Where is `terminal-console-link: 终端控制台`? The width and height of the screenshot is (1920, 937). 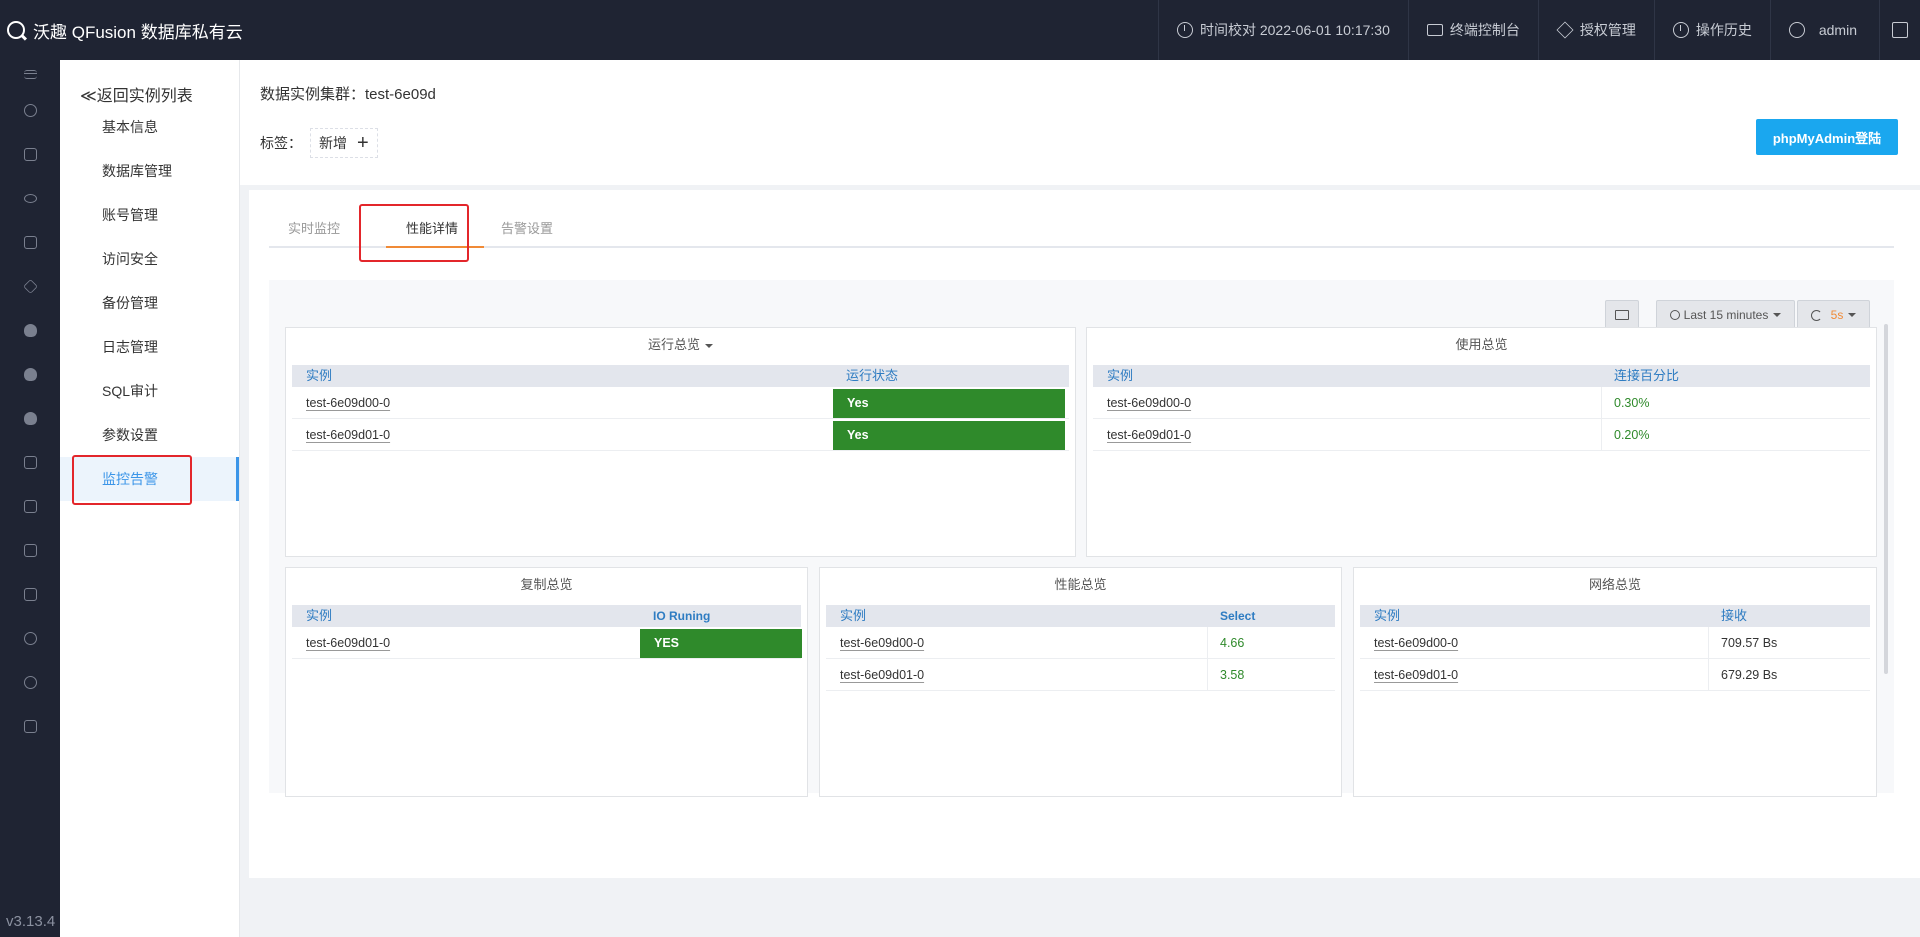
terminal-console-link: 终端控制台 is located at coordinates (1472, 30).